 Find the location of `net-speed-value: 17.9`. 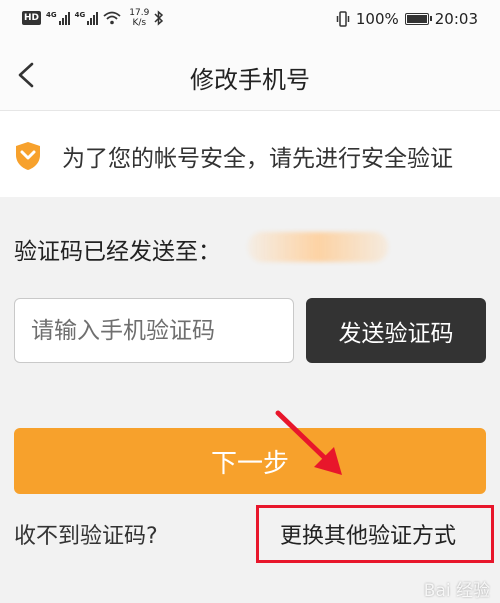

net-speed-value: 17.9 is located at coordinates (139, 13).